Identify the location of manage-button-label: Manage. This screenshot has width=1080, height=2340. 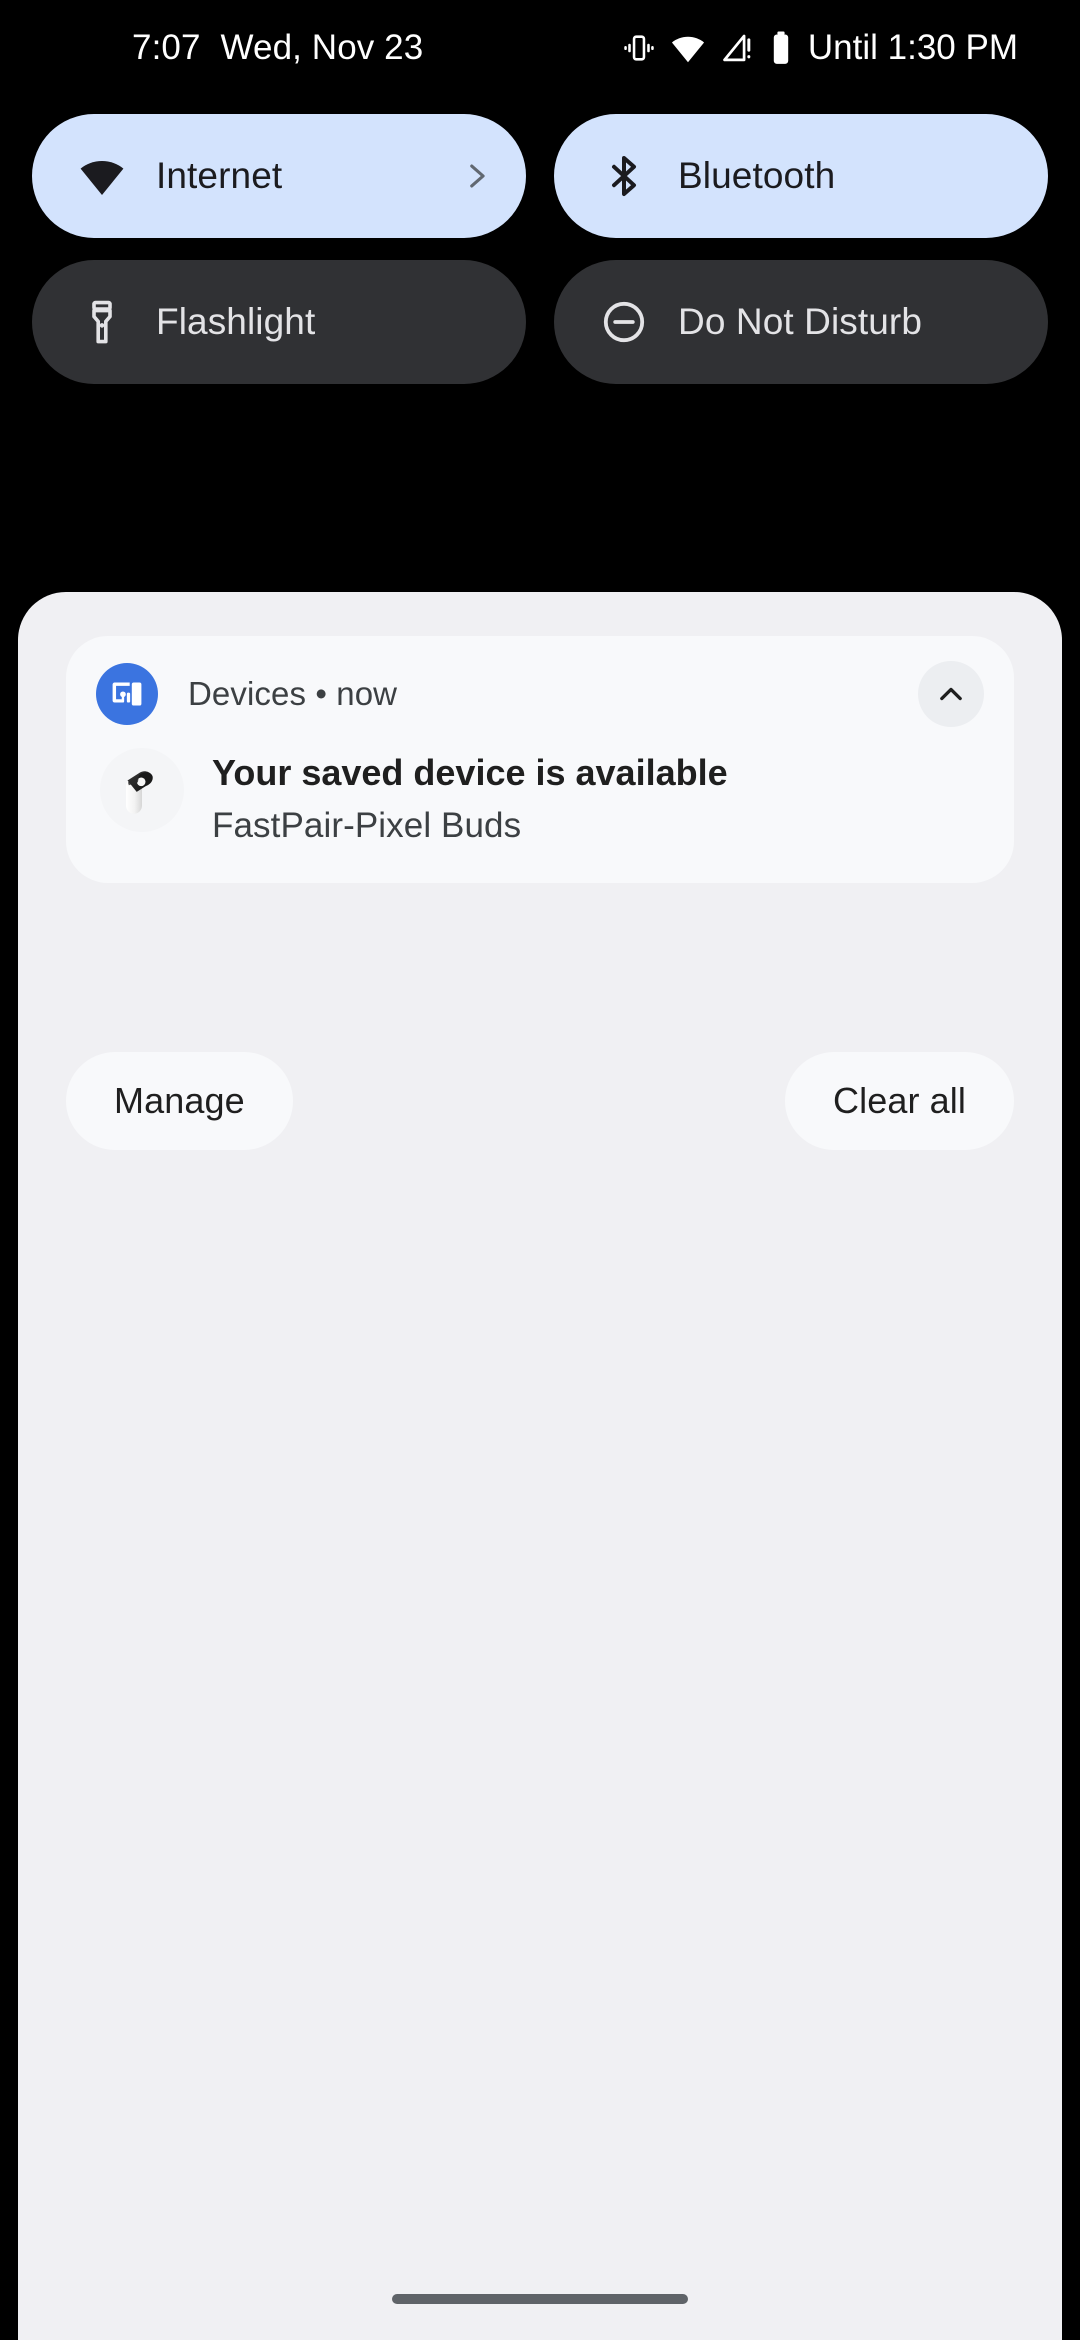
(179, 1100).